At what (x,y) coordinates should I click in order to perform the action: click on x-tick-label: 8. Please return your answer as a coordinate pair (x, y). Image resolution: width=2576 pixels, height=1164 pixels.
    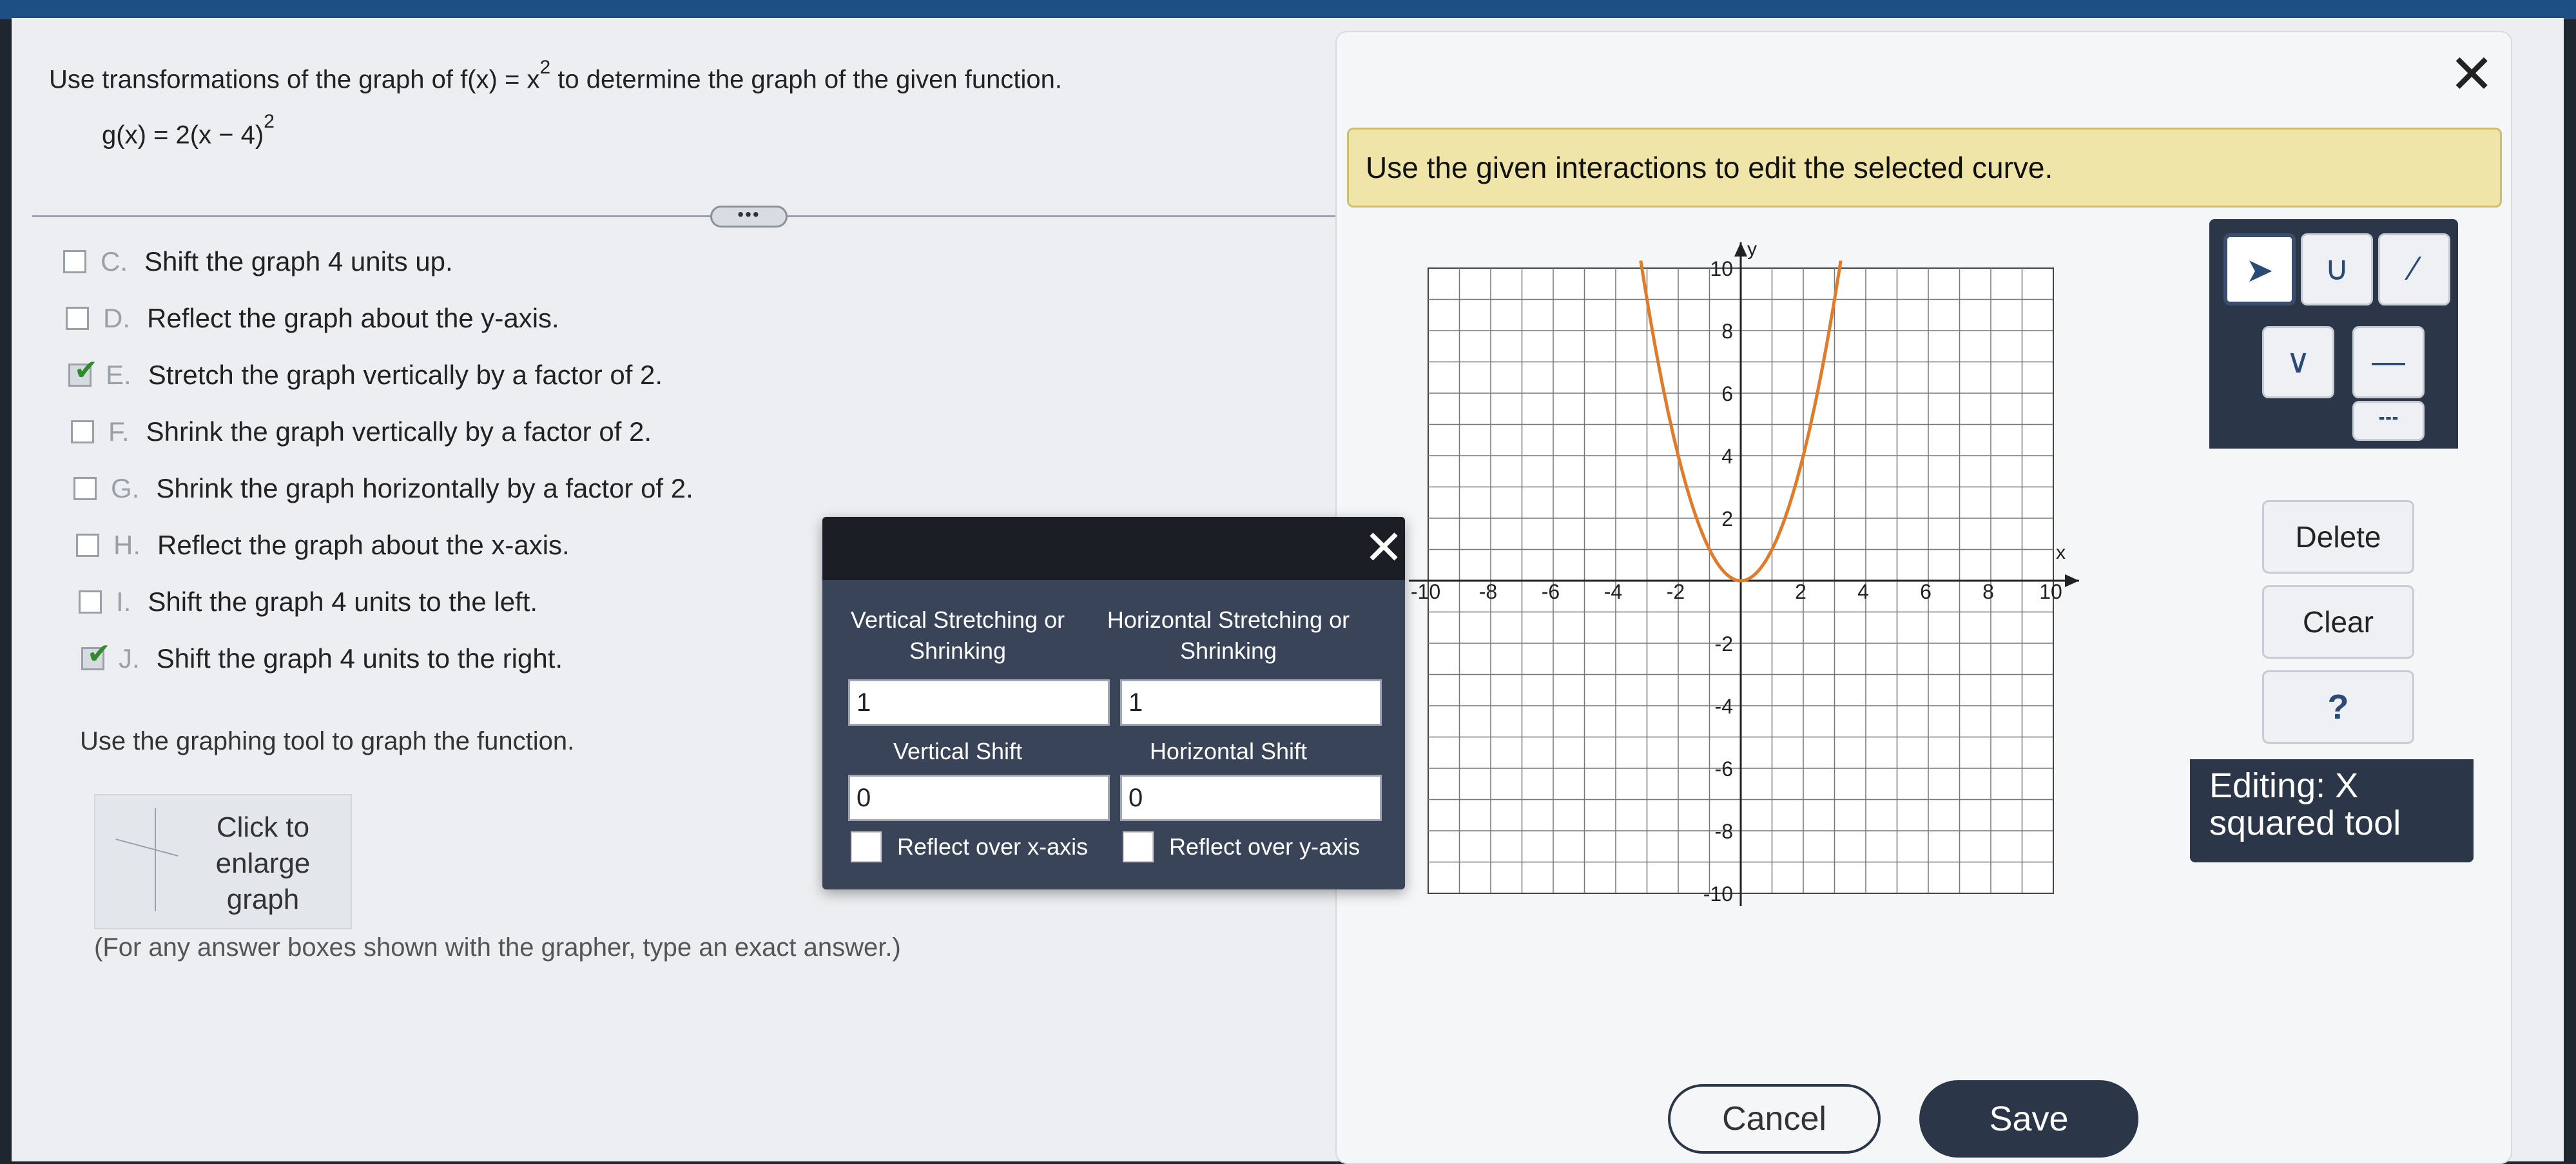
    Looking at the image, I should click on (1988, 591).